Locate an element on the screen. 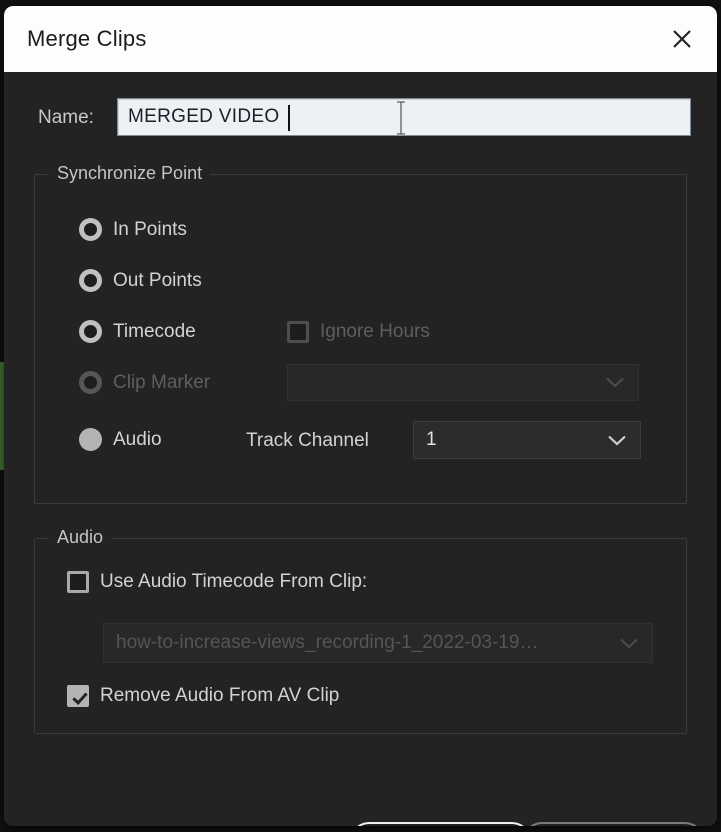  radio-in-points: In Points is located at coordinates (133, 229).